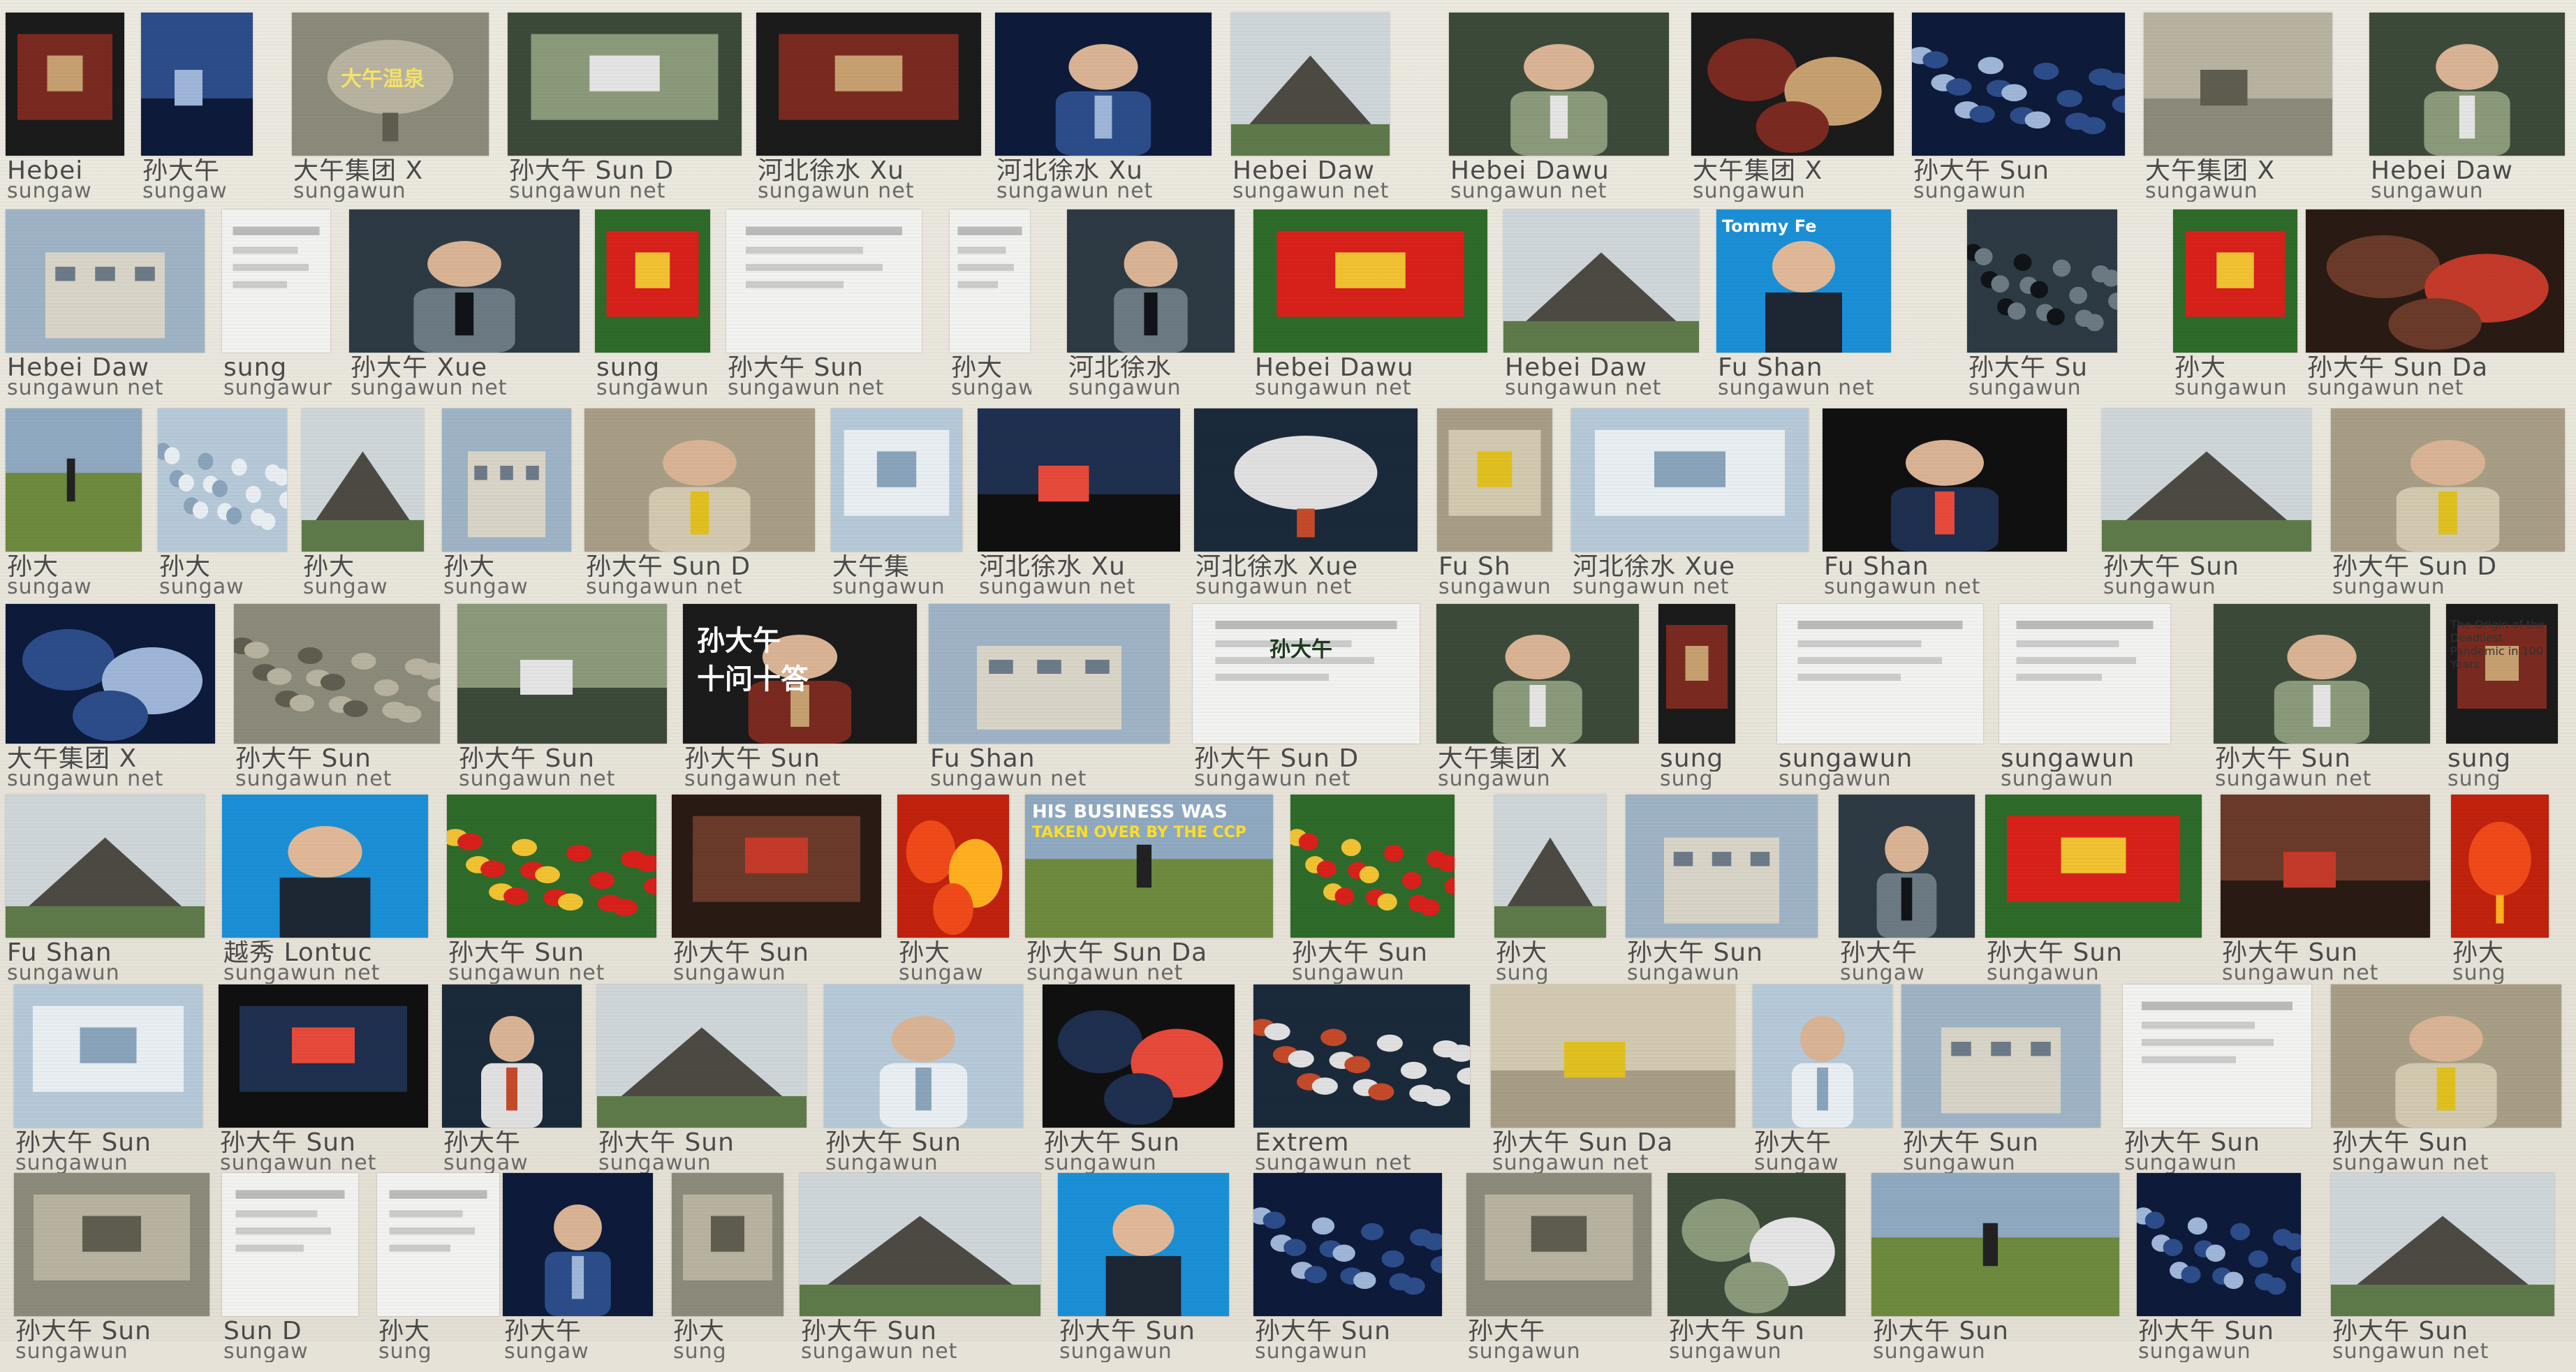 The height and width of the screenshot is (1372, 2576). Describe the element at coordinates (800, 701) in the screenshot. I see `image-result: 孙大午 十问十答 孙大午 Sun sungawun net` at that location.